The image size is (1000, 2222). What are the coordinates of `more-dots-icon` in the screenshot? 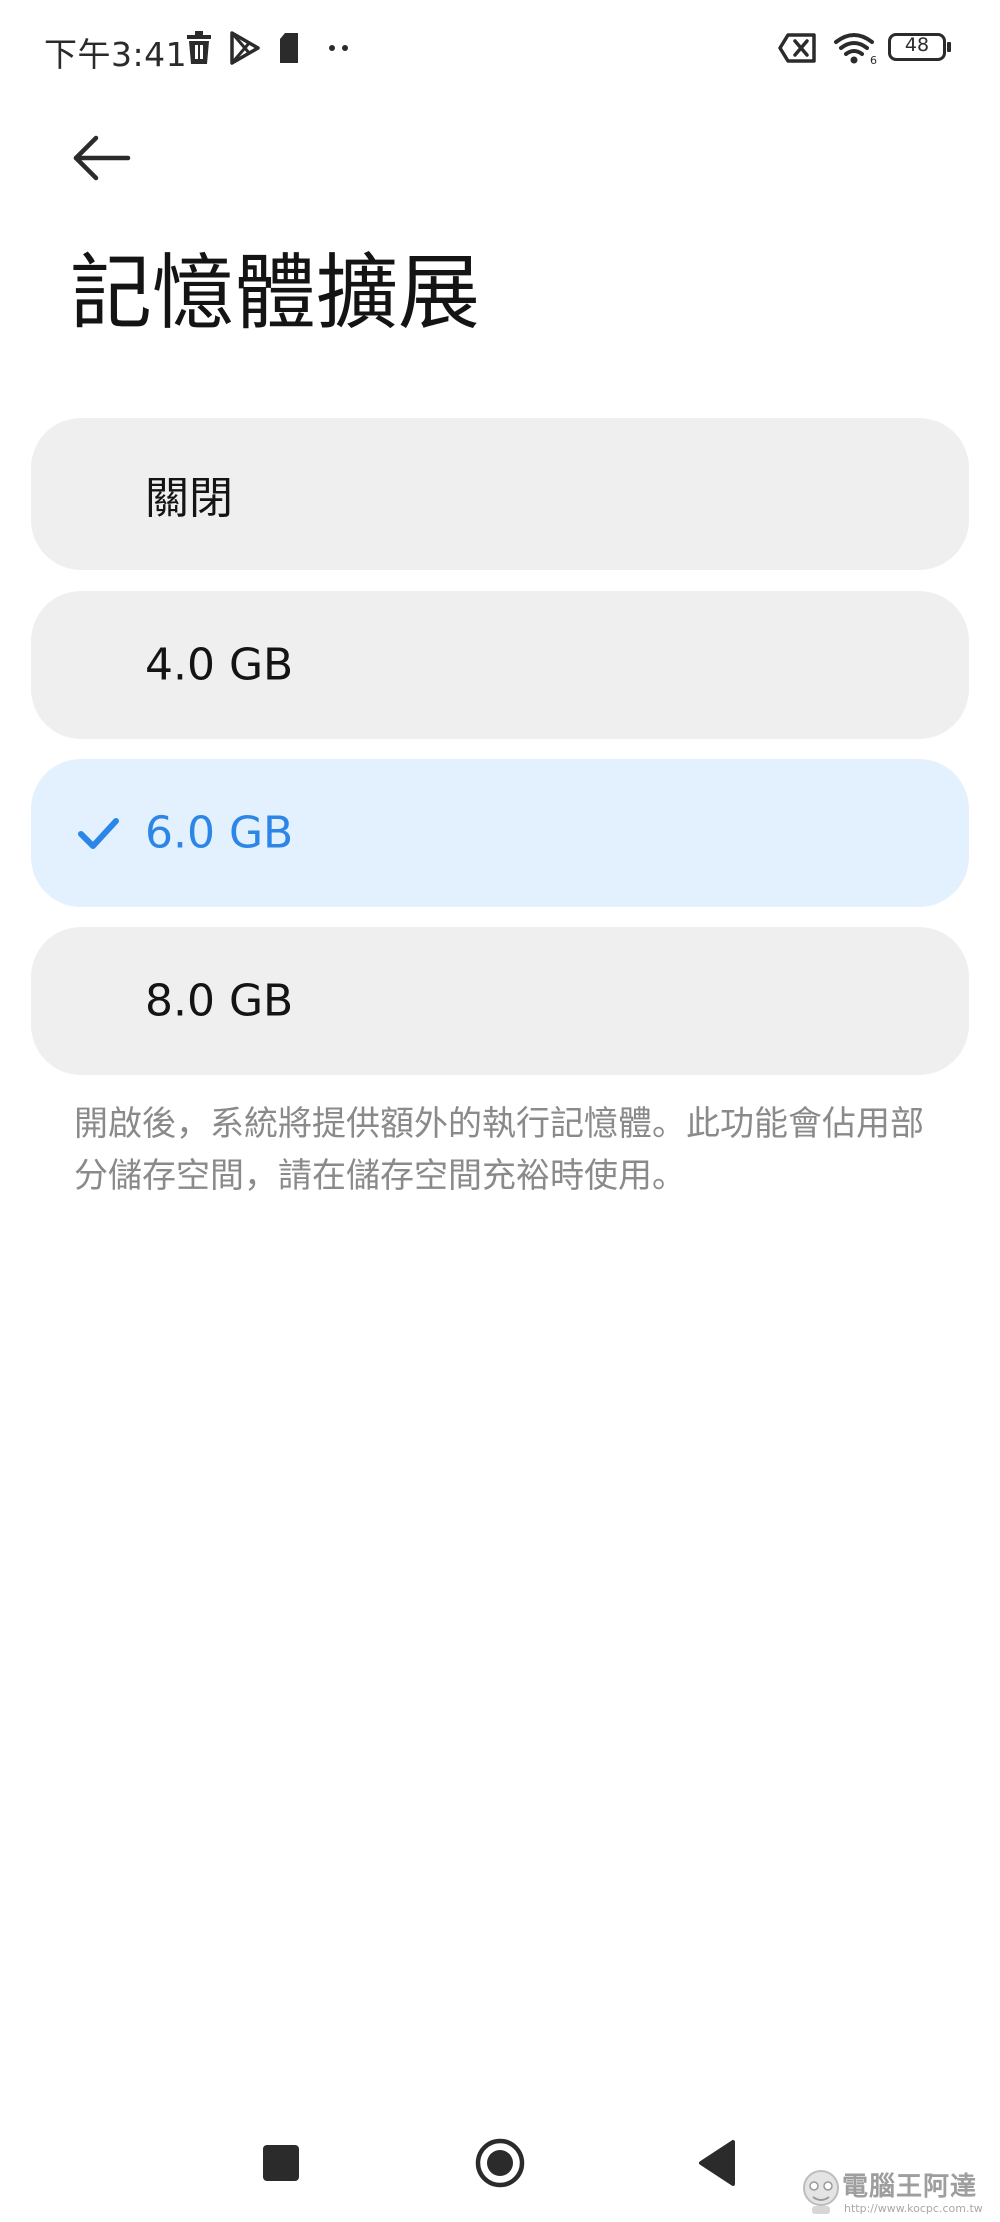 It's located at (338, 48).